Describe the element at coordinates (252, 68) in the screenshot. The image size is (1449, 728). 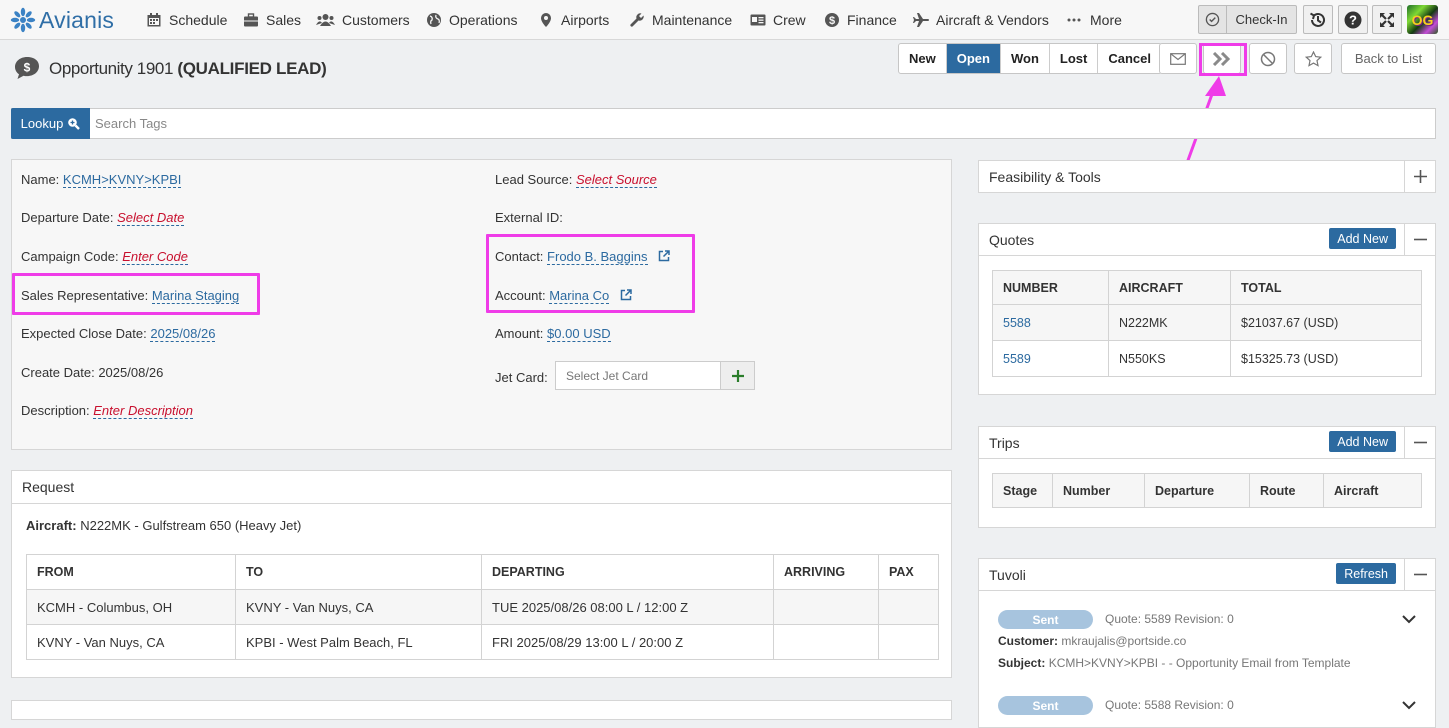
I see `title-status: (QUALIFIED LEAD)` at that location.